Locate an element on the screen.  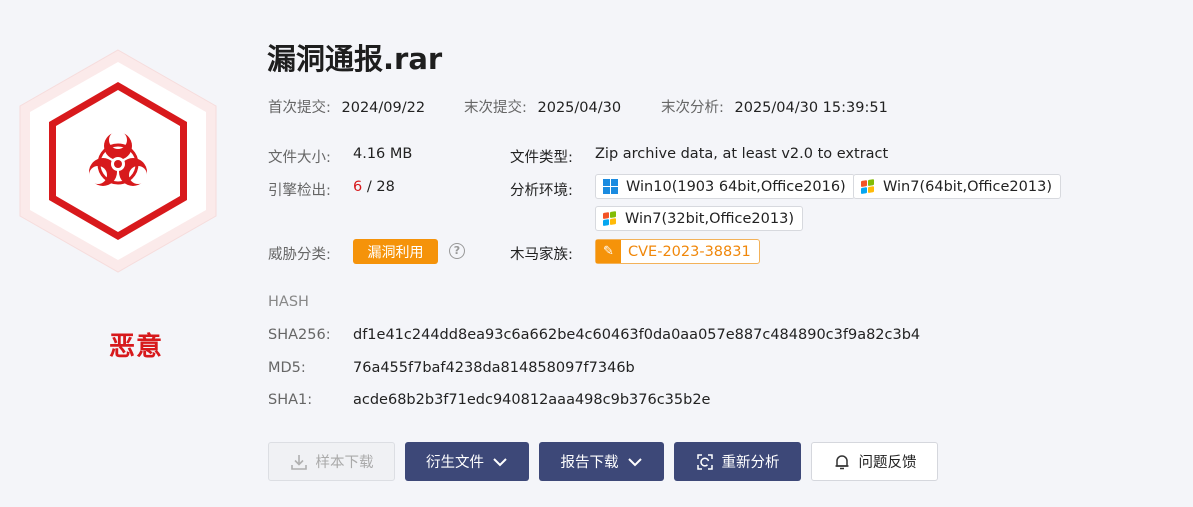
env-chip-win7-64: Win7(64bit,Office2013) is located at coordinates (957, 186).